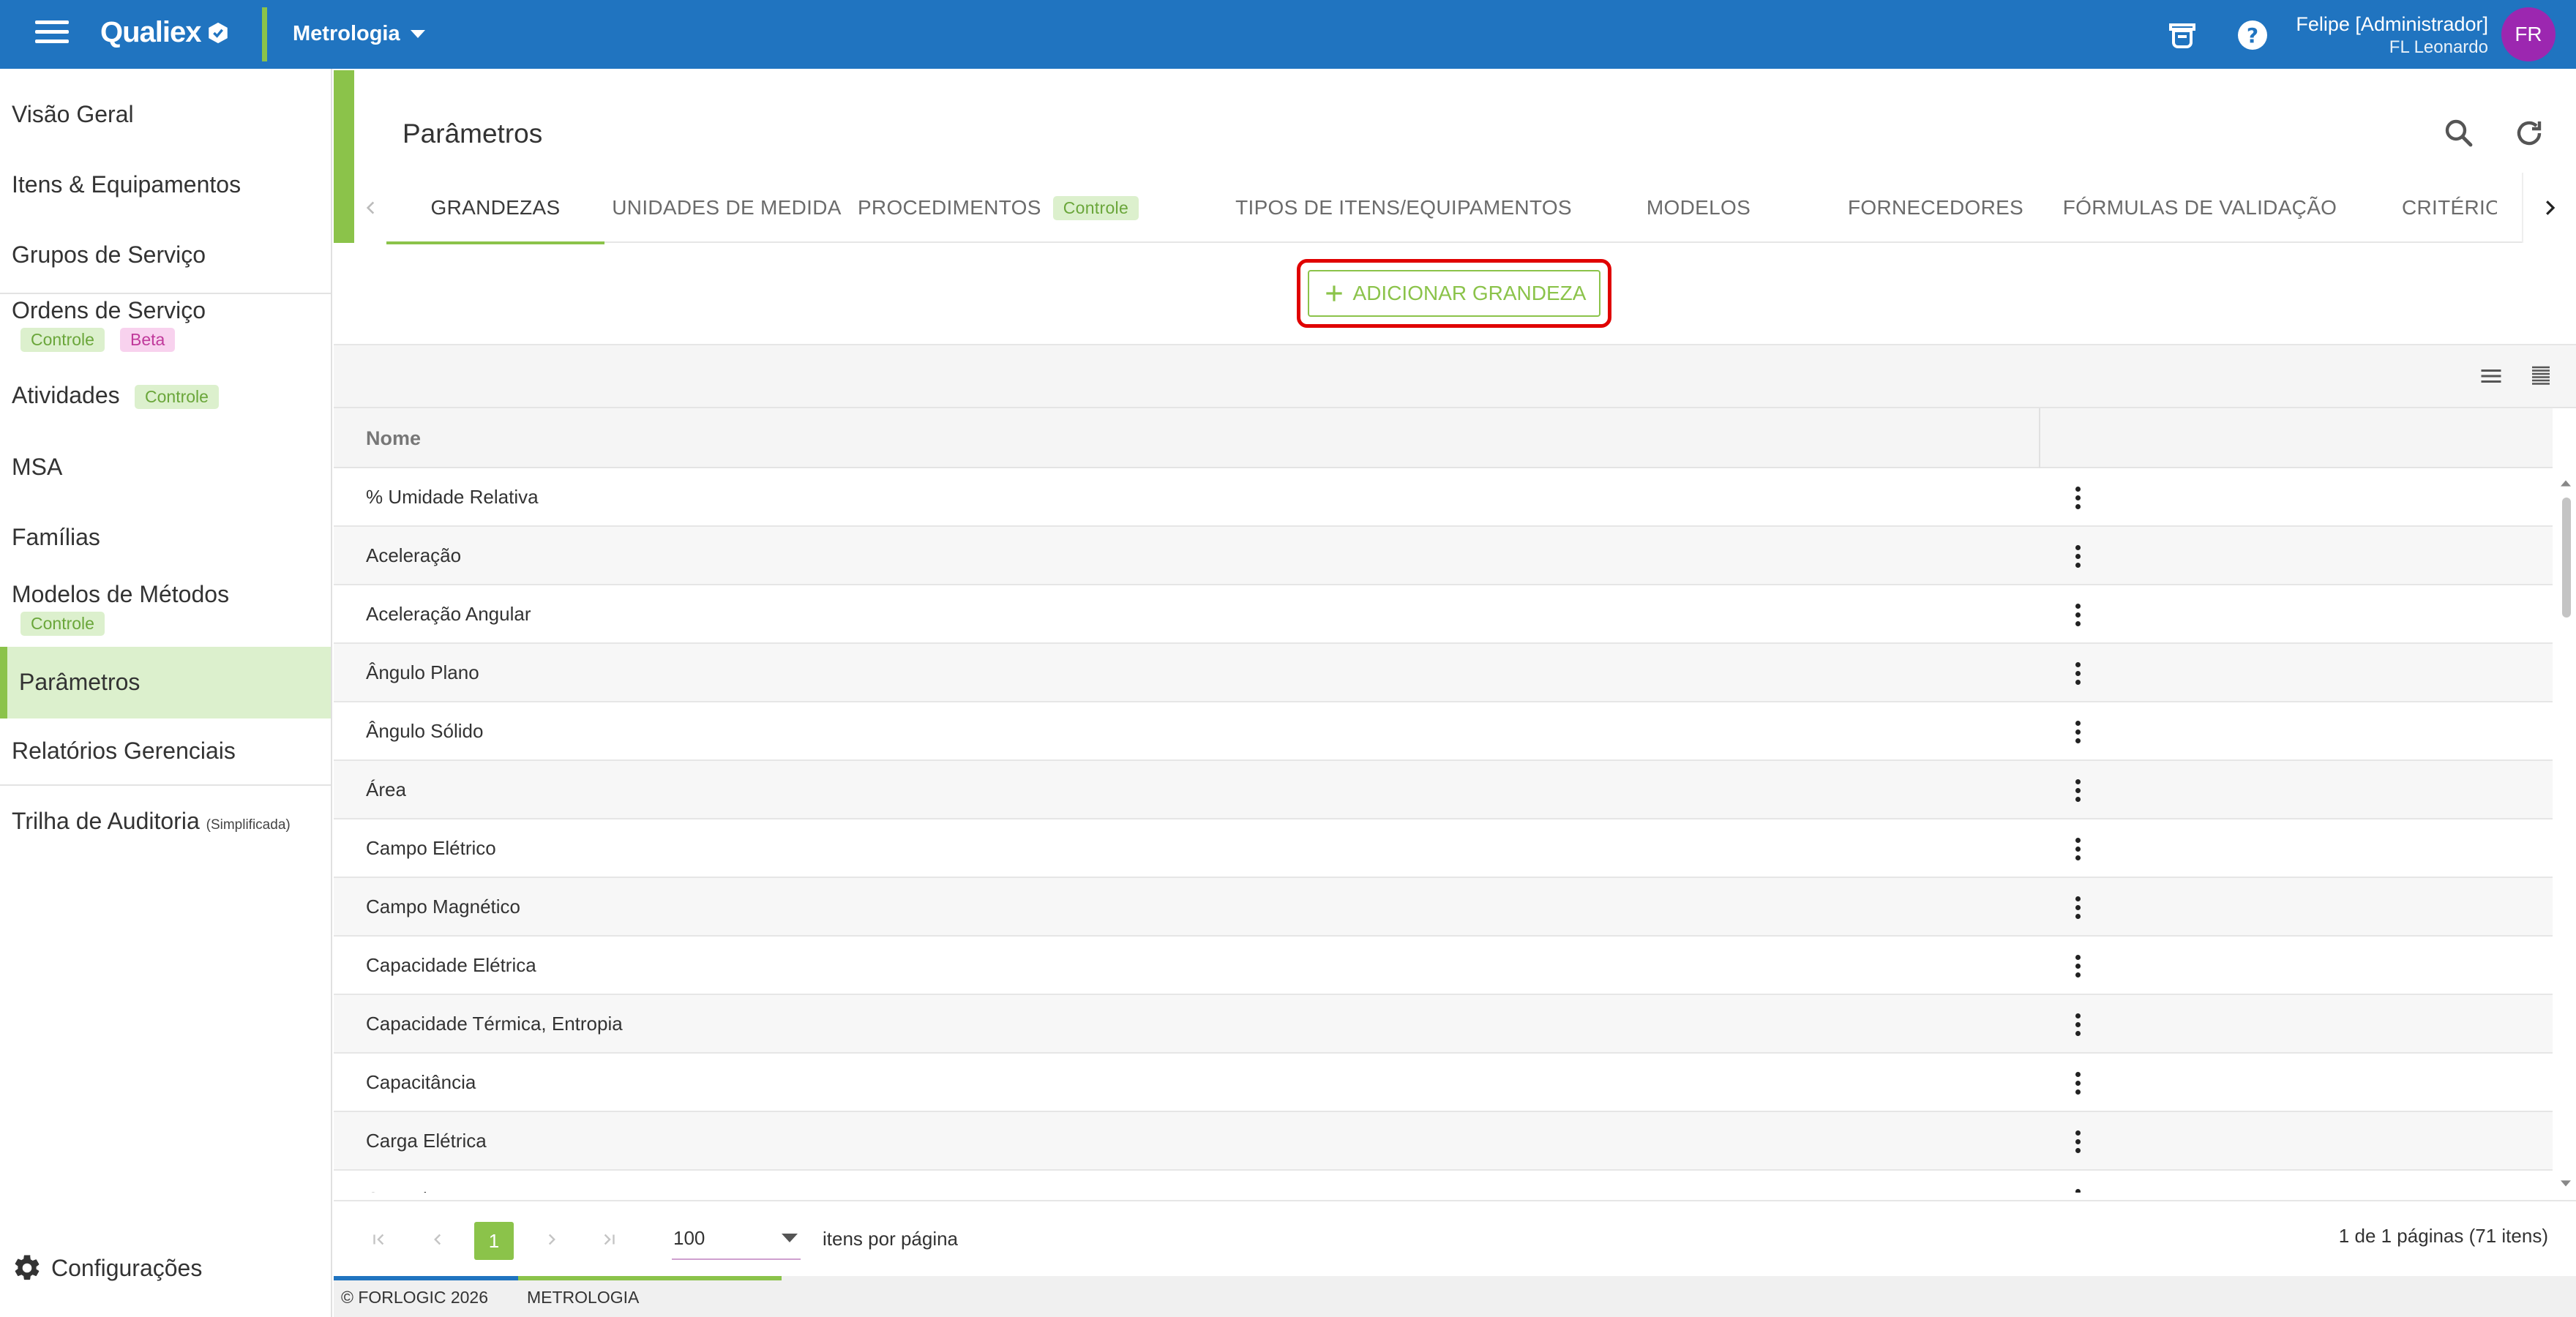 The image size is (2576, 1317). Describe the element at coordinates (2528, 34) in the screenshot. I see `avatar: FR` at that location.